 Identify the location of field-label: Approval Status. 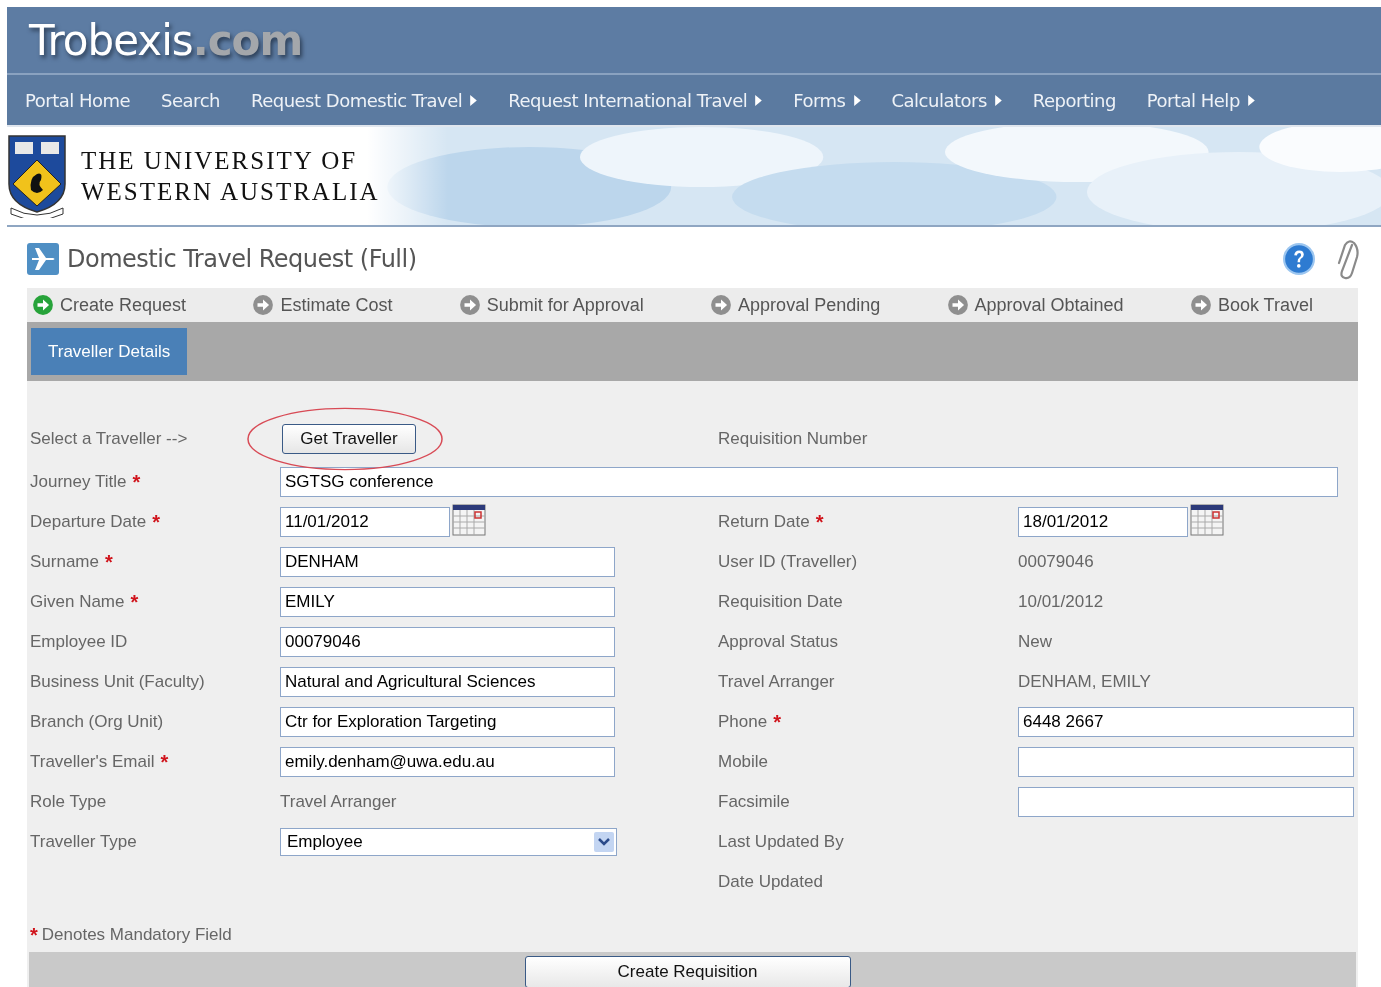
(778, 642).